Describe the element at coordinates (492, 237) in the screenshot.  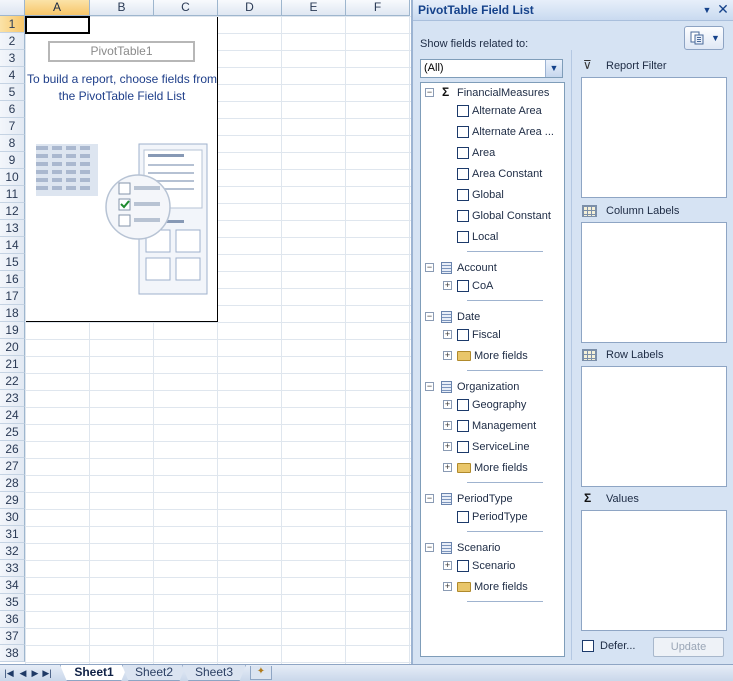
I see `field-item: Local` at that location.